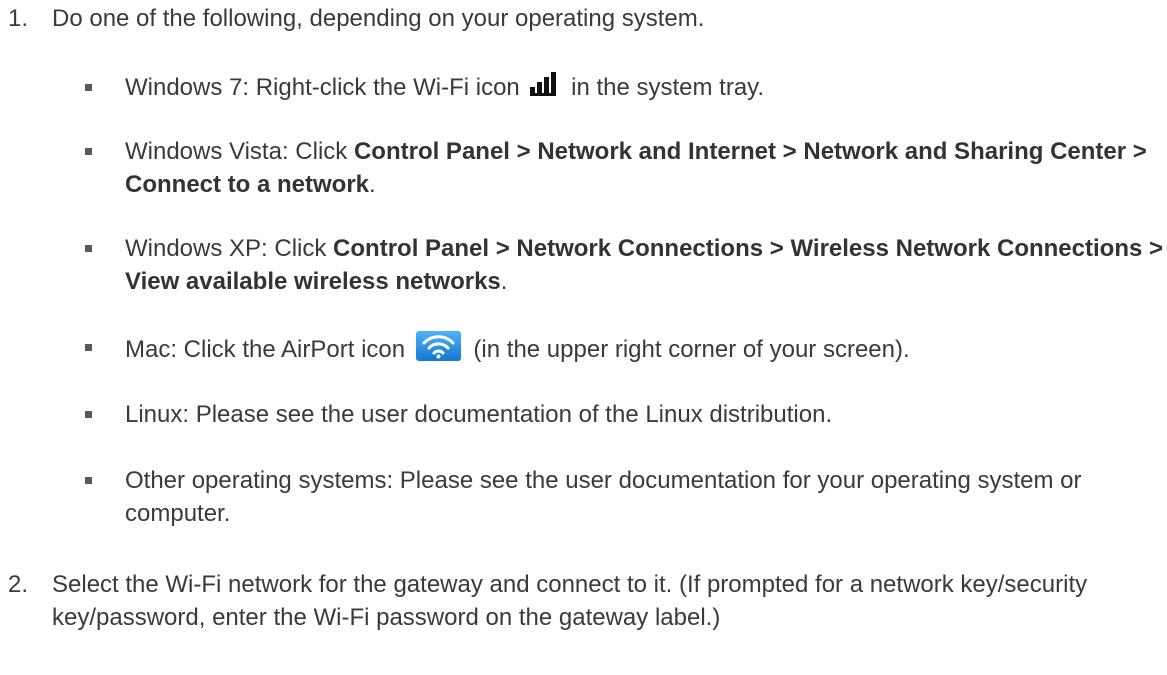  What do you see at coordinates (504, 281) in the screenshot?
I see `windows-xp-suffix: .` at bounding box center [504, 281].